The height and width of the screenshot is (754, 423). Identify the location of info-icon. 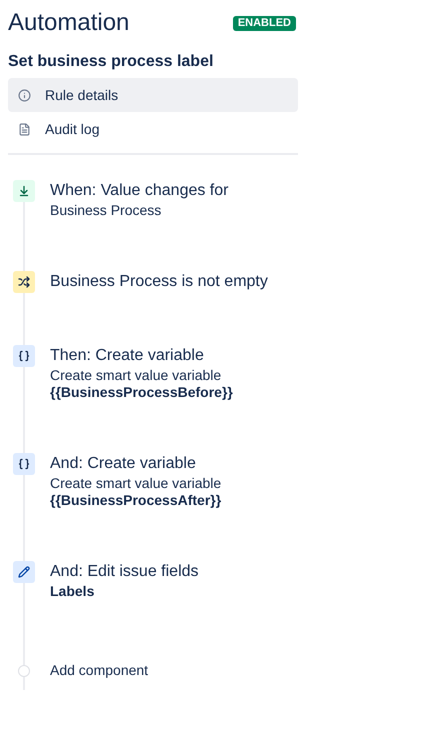
(24, 95).